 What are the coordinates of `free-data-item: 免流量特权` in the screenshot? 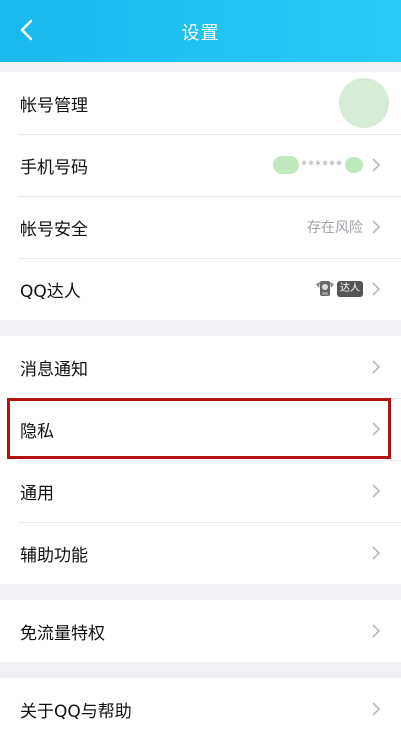 It's located at (200, 631).